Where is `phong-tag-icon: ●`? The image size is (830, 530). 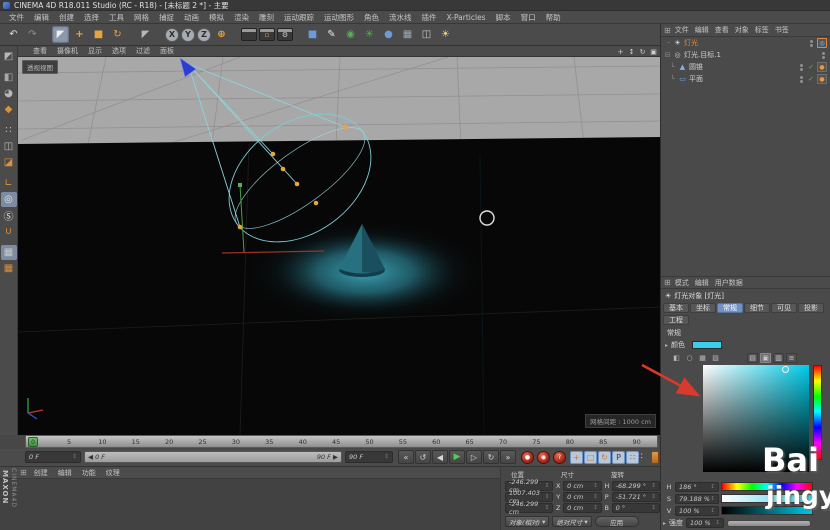 phong-tag-icon: ● is located at coordinates (822, 79).